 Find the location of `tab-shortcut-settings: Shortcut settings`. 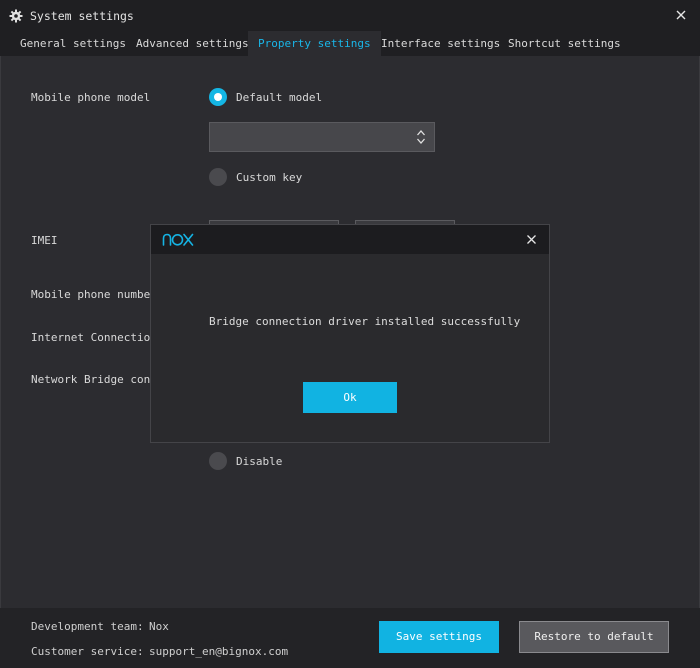

tab-shortcut-settings: Shortcut settings is located at coordinates (564, 43).